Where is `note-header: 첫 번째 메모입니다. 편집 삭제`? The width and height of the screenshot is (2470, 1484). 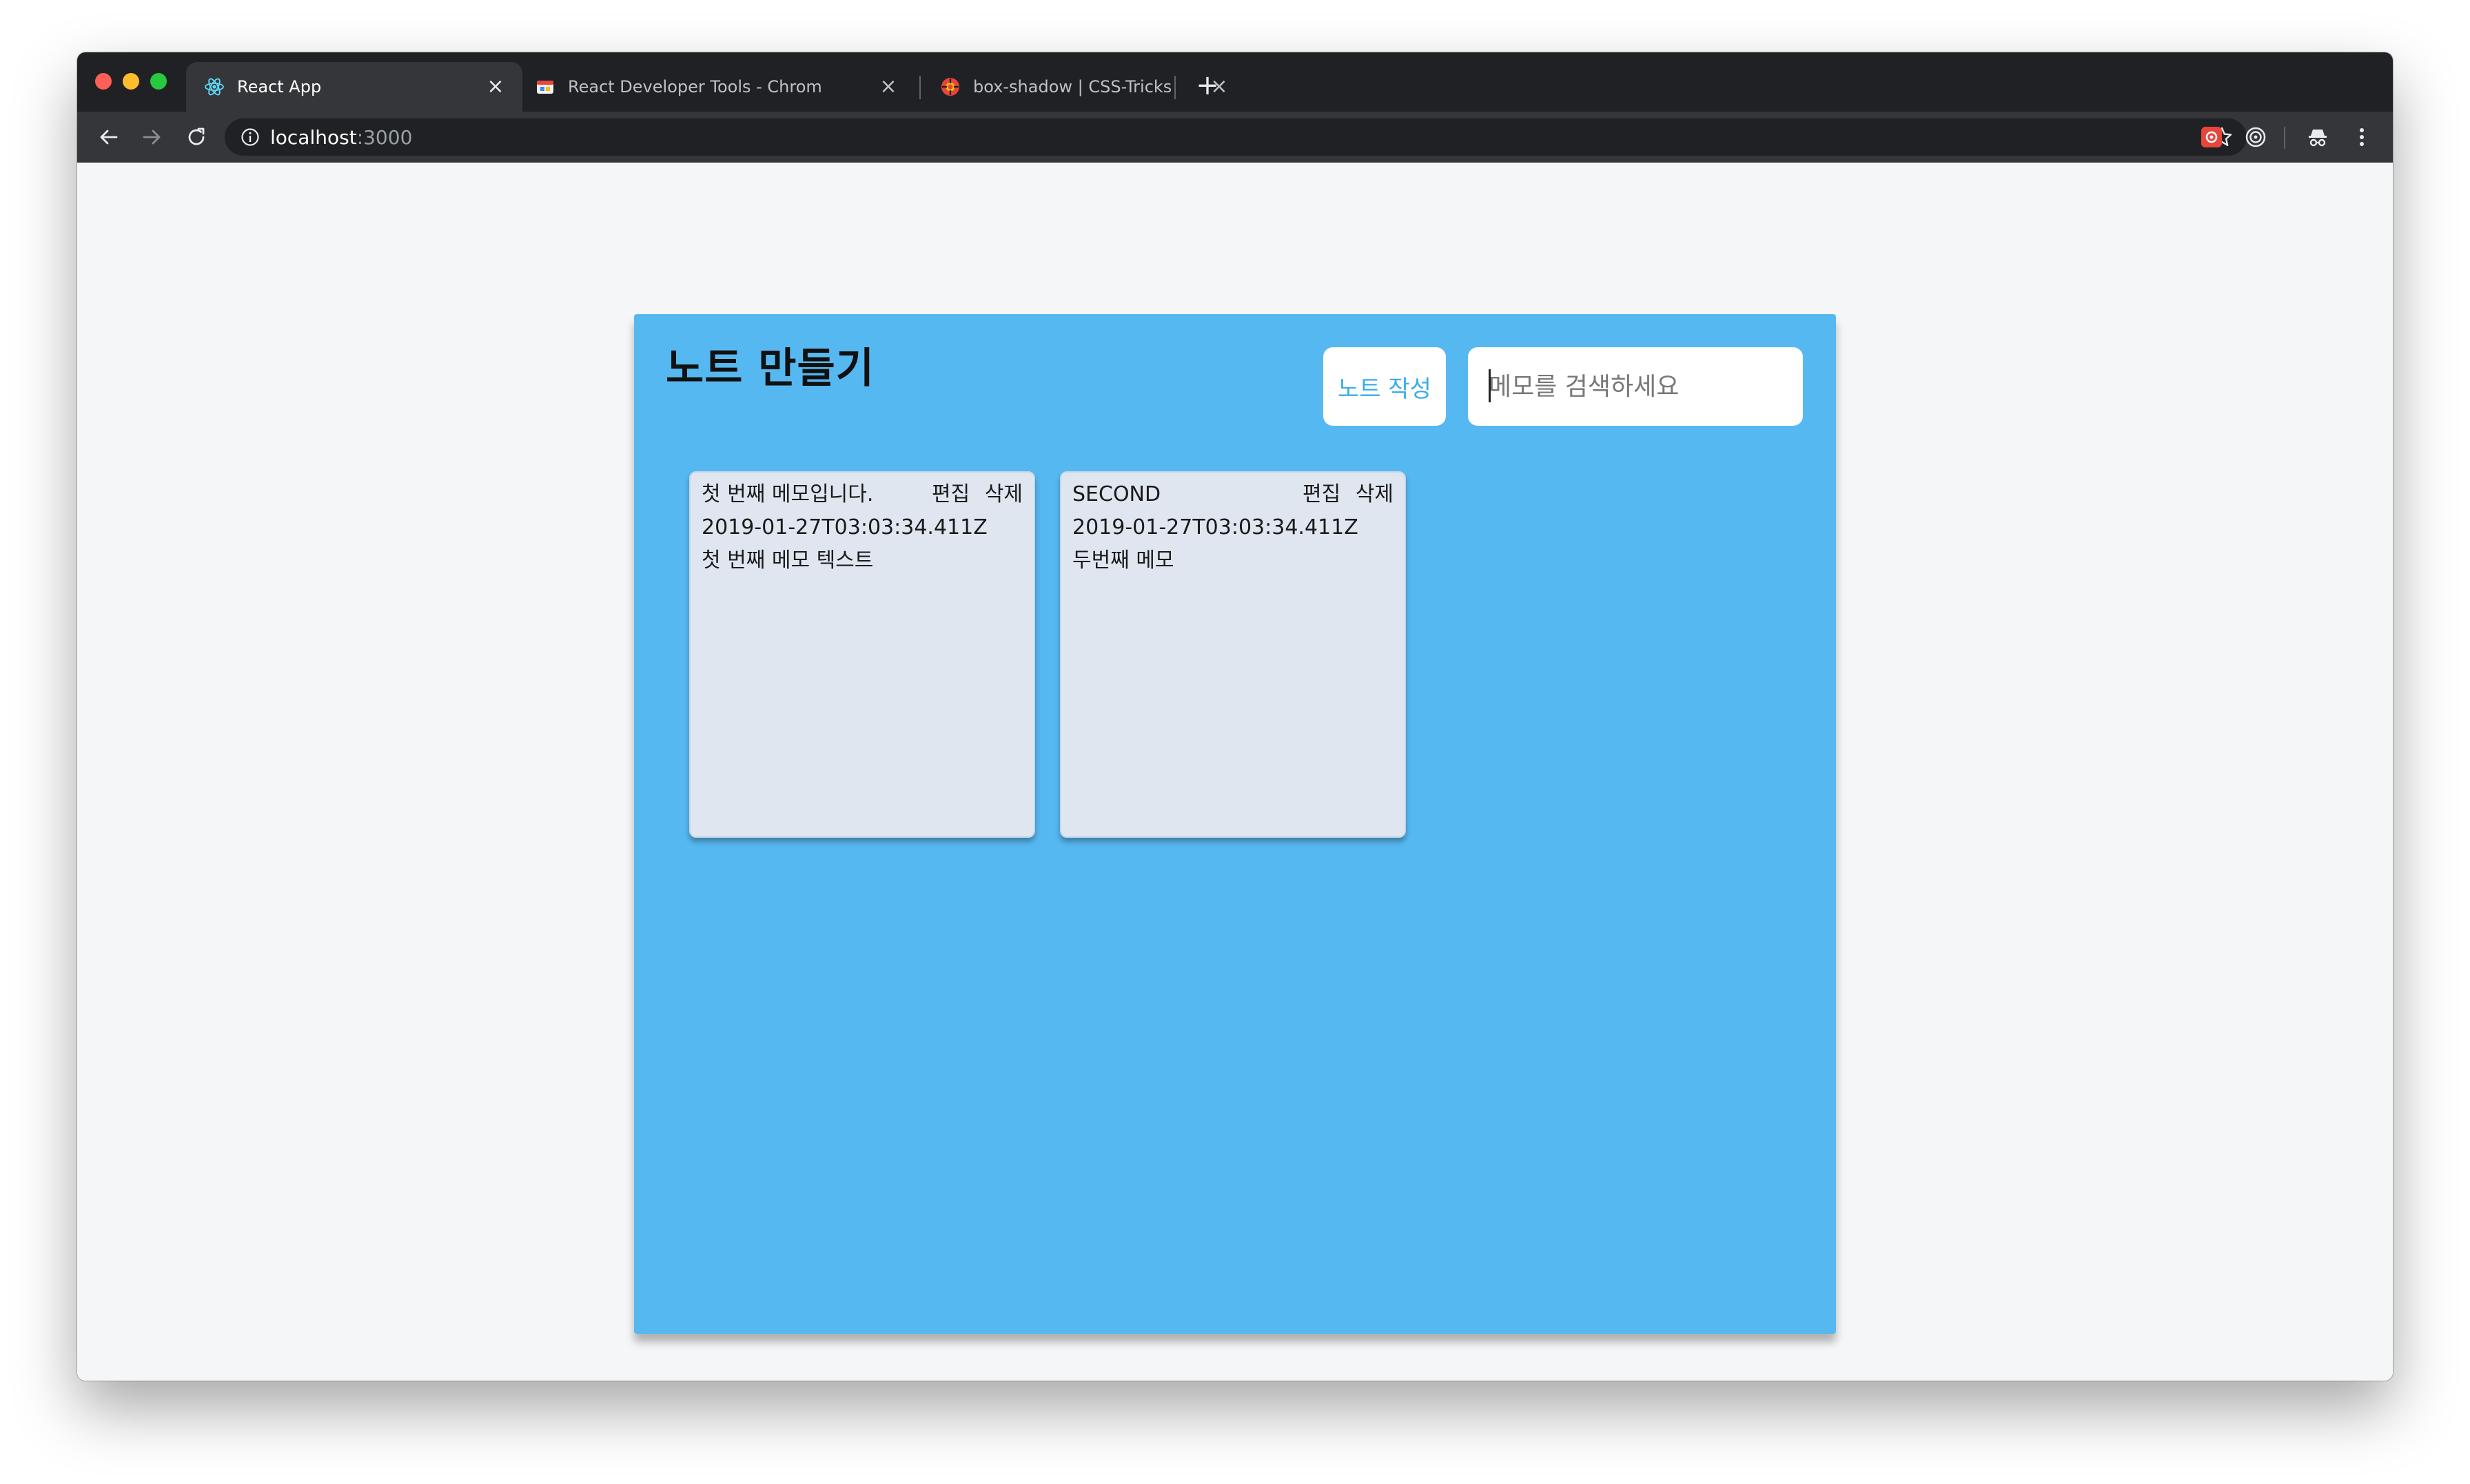 note-header: 첫 번째 메모입니다. 편집 삭제 is located at coordinates (862, 494).